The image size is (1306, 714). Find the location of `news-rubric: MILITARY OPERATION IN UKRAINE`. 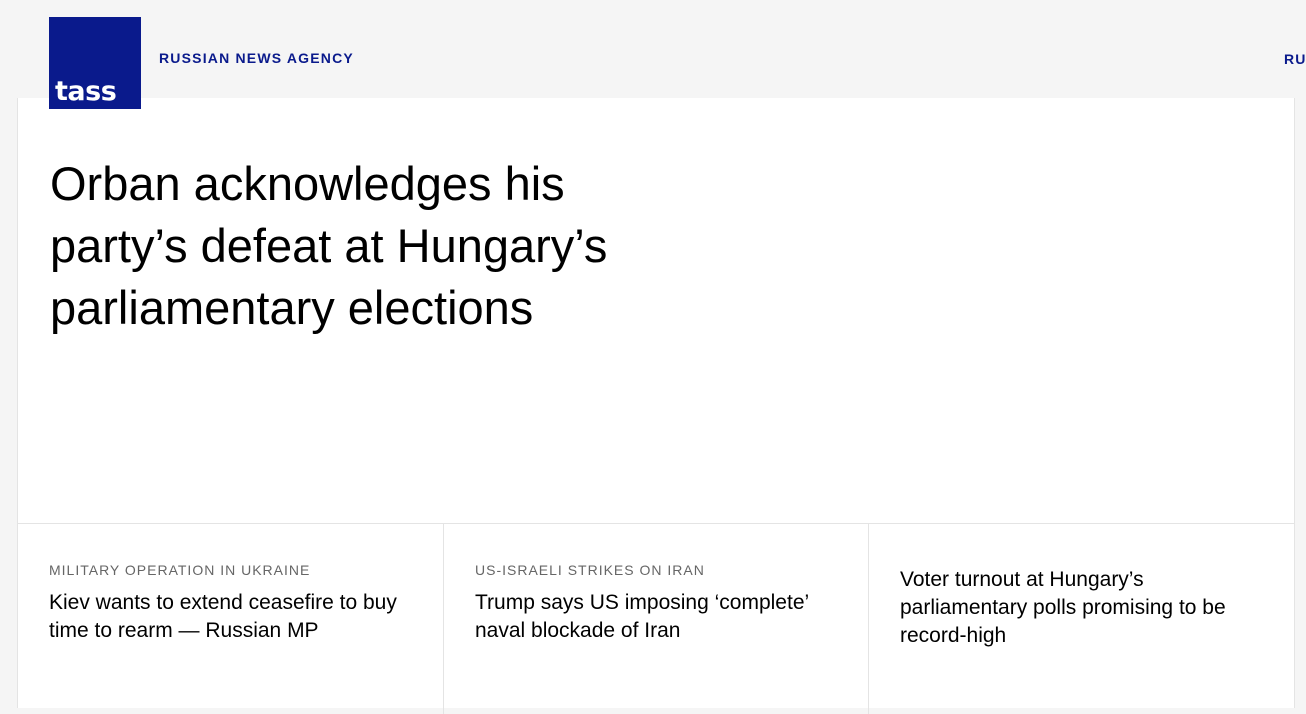

news-rubric: MILITARY OPERATION IN UKRAINE is located at coordinates (236, 570).